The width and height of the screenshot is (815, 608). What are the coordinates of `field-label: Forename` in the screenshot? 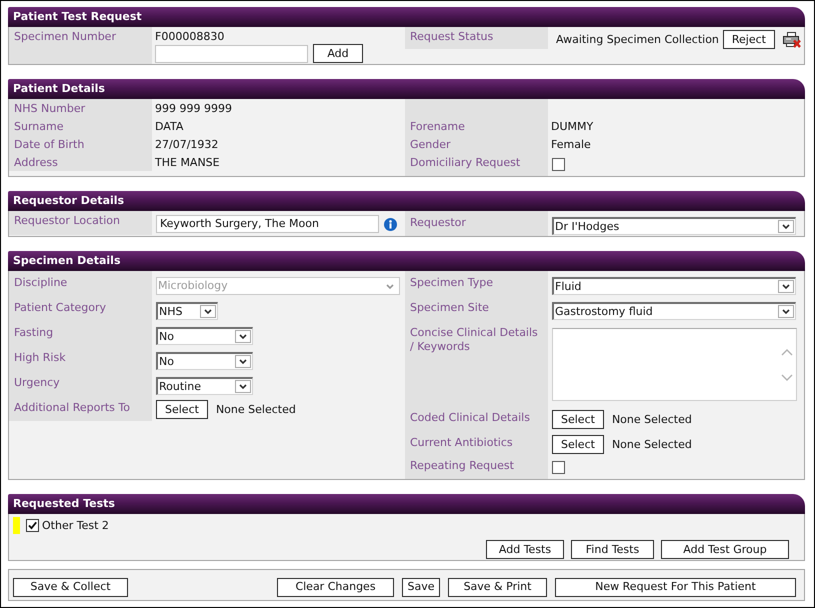 It's located at (437, 126).